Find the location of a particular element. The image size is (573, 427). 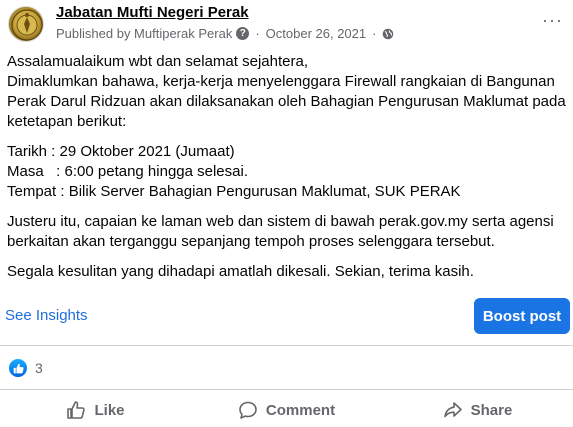

reactions-summary: 3 is located at coordinates (26, 368).